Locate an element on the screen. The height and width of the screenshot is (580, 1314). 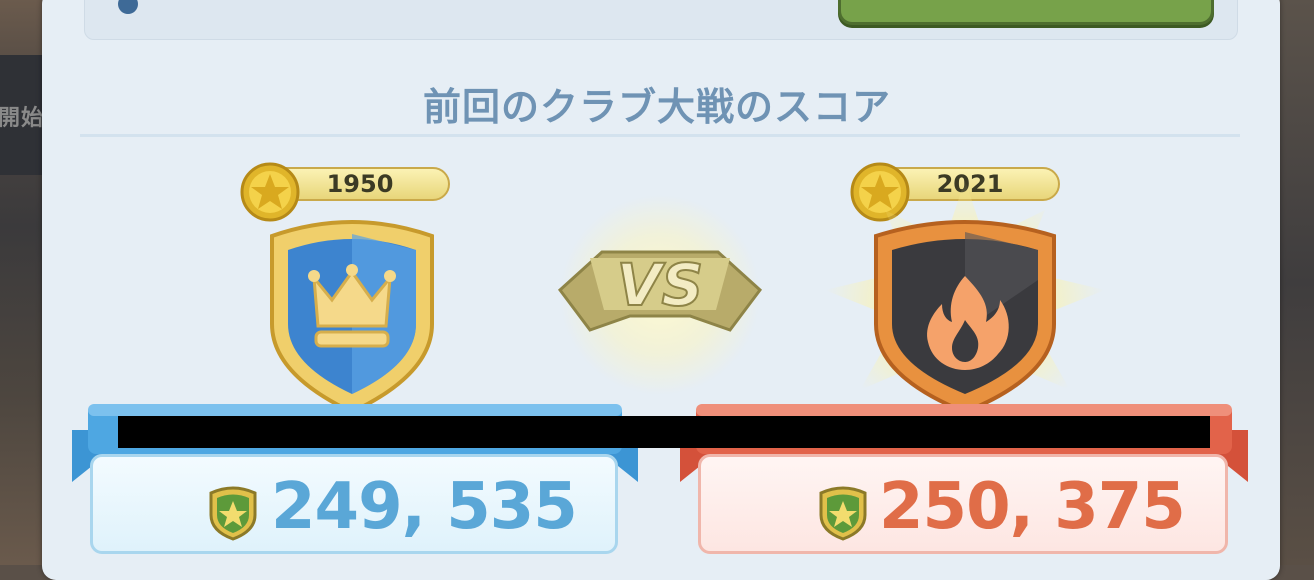
title-divider is located at coordinates (660, 135).